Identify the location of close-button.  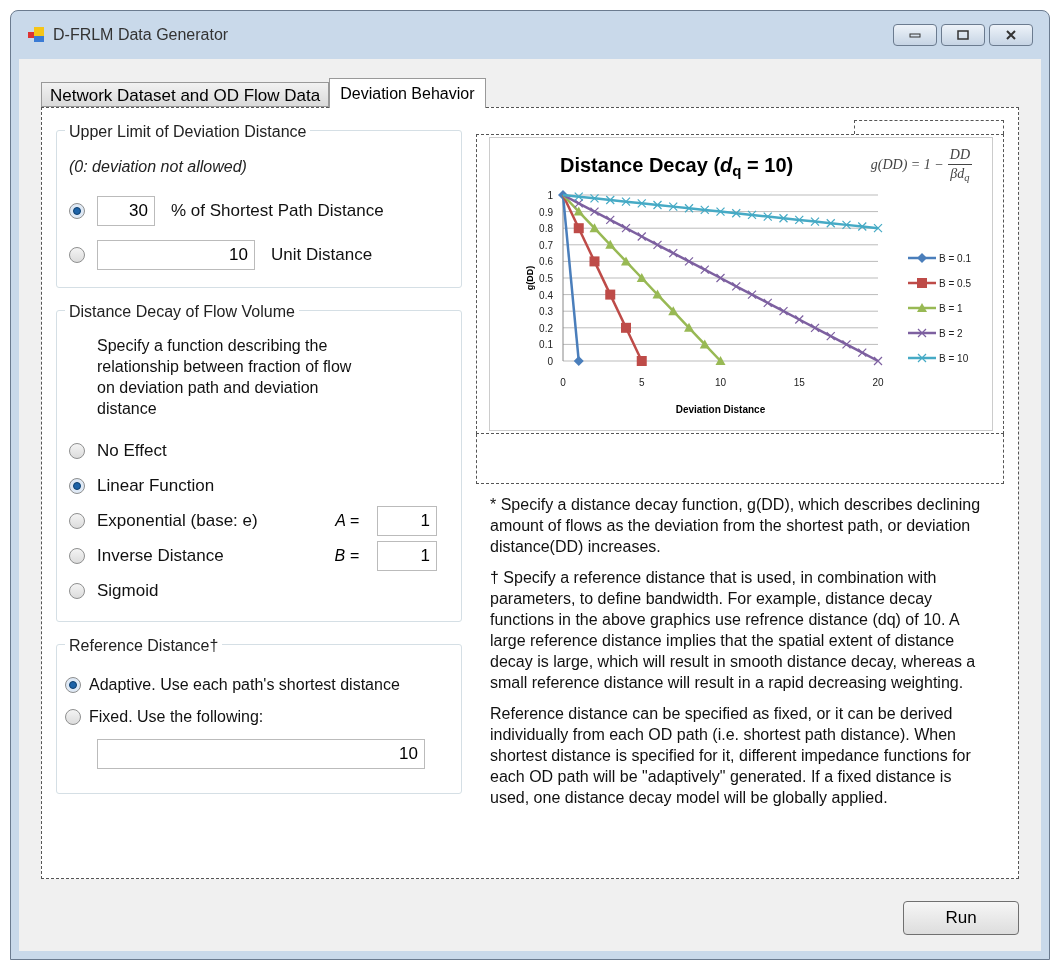
(1011, 35).